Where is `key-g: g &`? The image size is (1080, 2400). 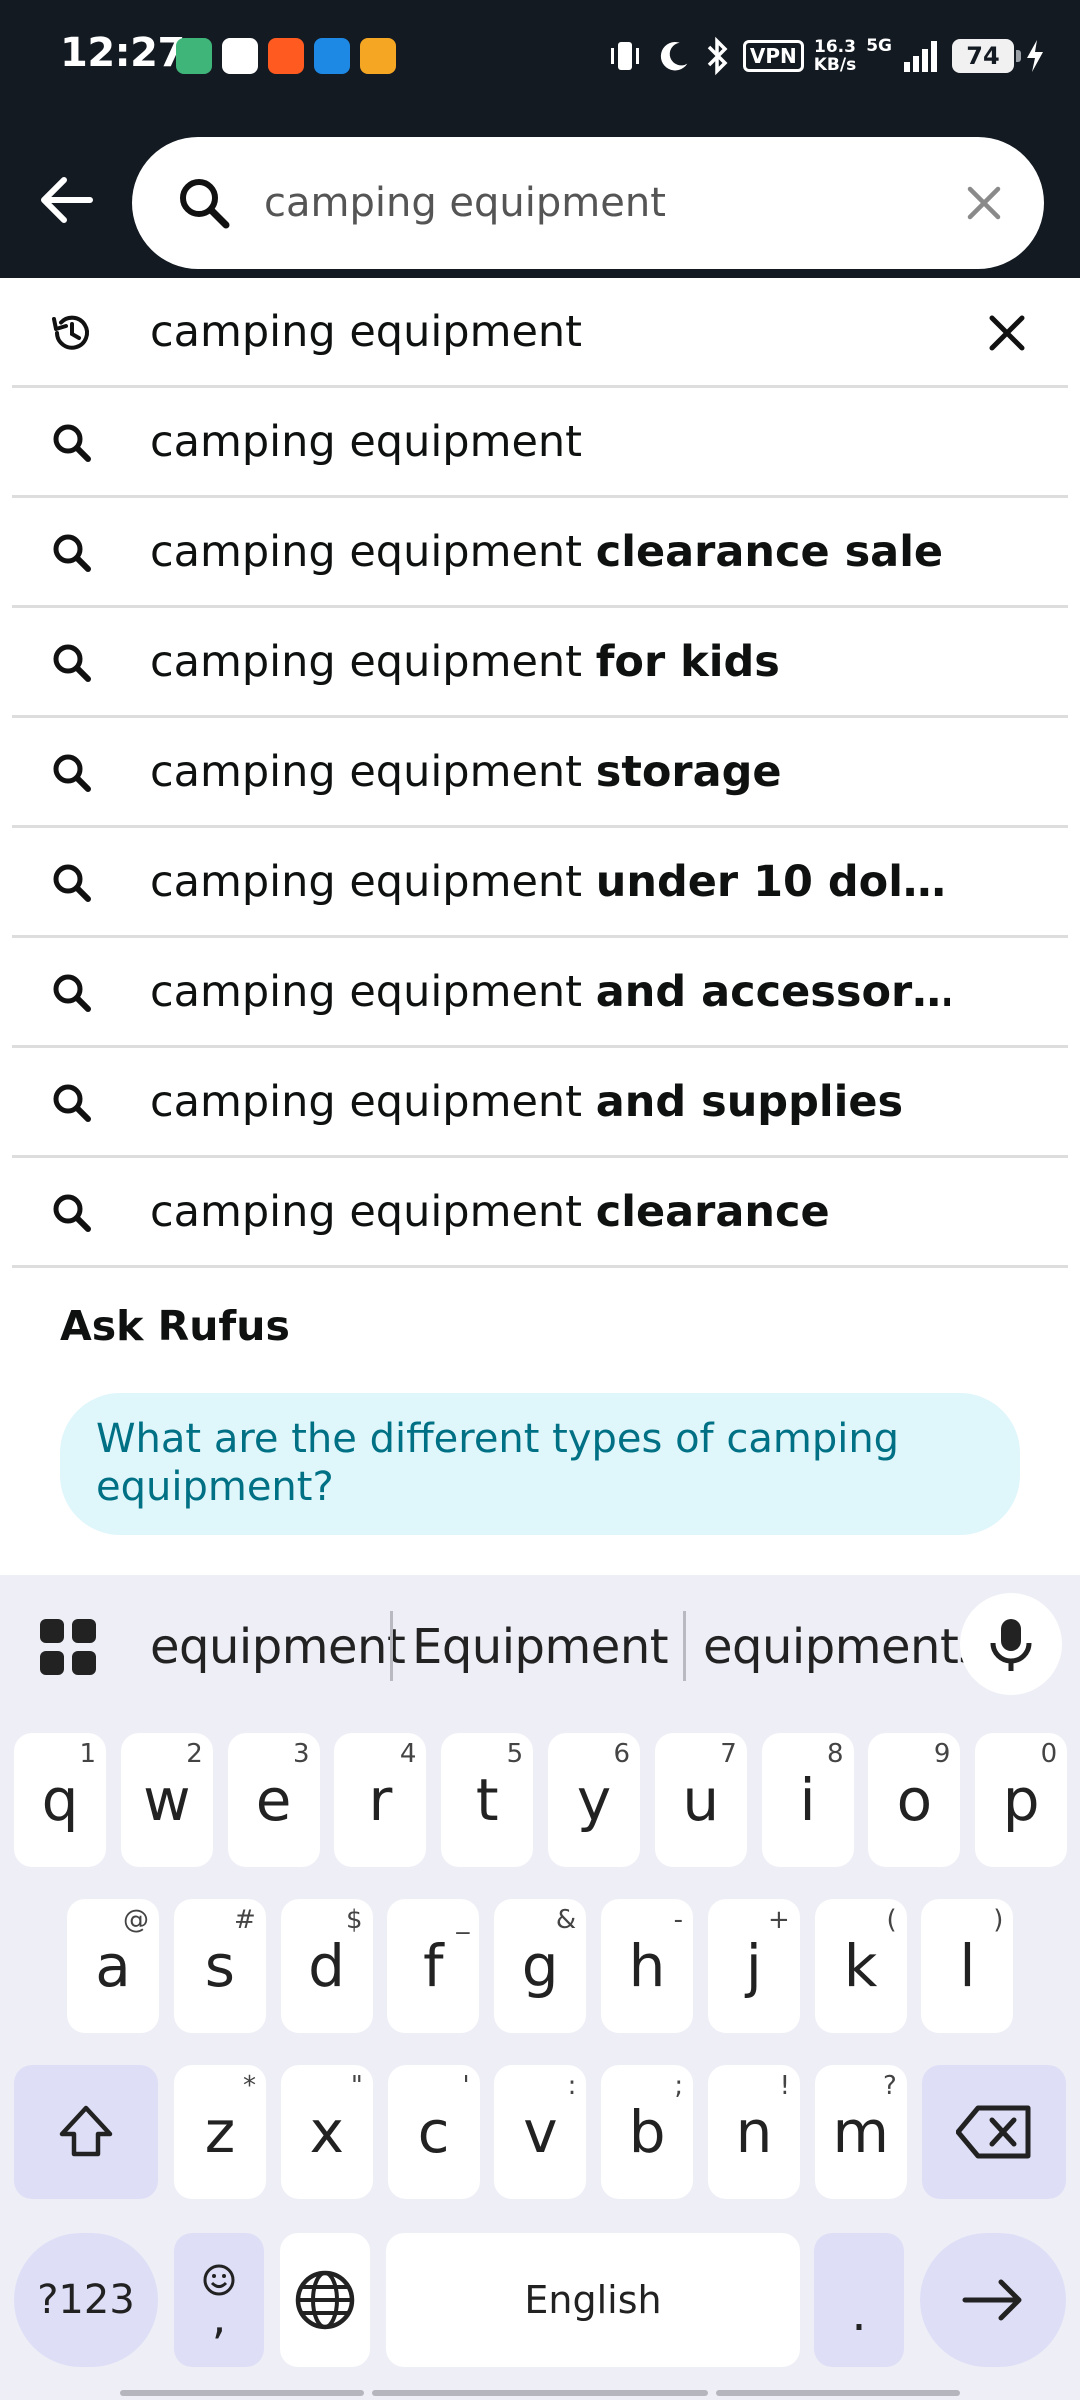
key-g: g & is located at coordinates (540, 1966).